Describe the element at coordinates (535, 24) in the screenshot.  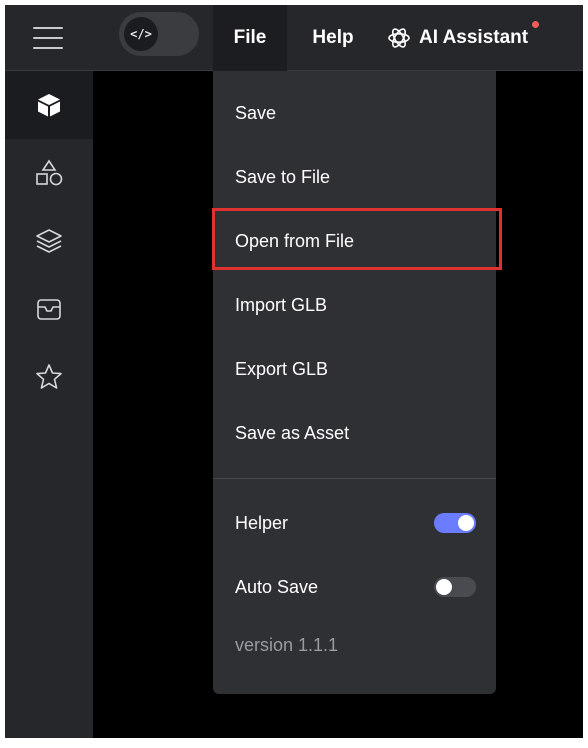
I see `notification-dot` at that location.